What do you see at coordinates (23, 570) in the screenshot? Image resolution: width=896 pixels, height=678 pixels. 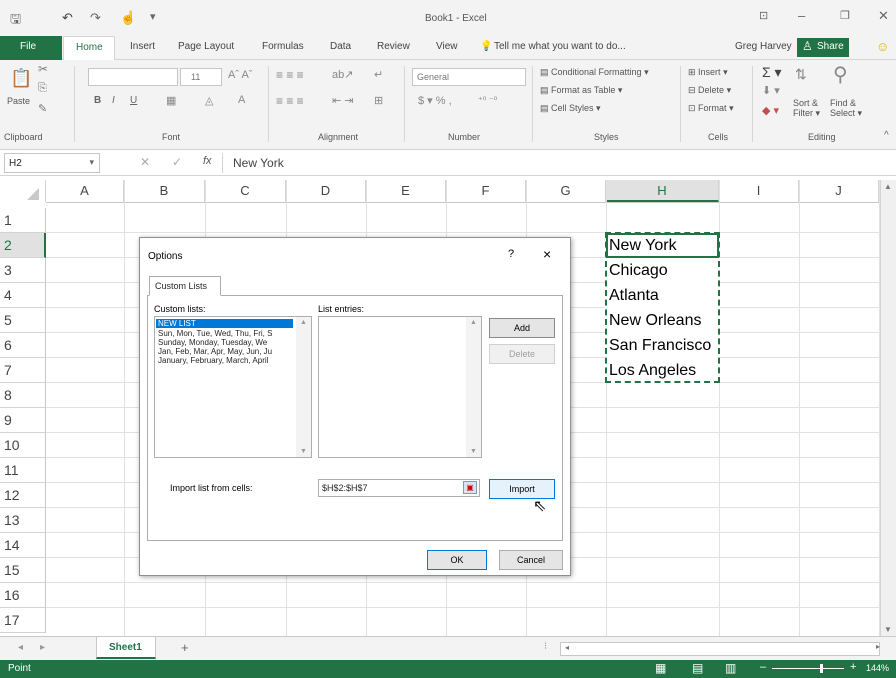 I see `row-header: 15` at bounding box center [23, 570].